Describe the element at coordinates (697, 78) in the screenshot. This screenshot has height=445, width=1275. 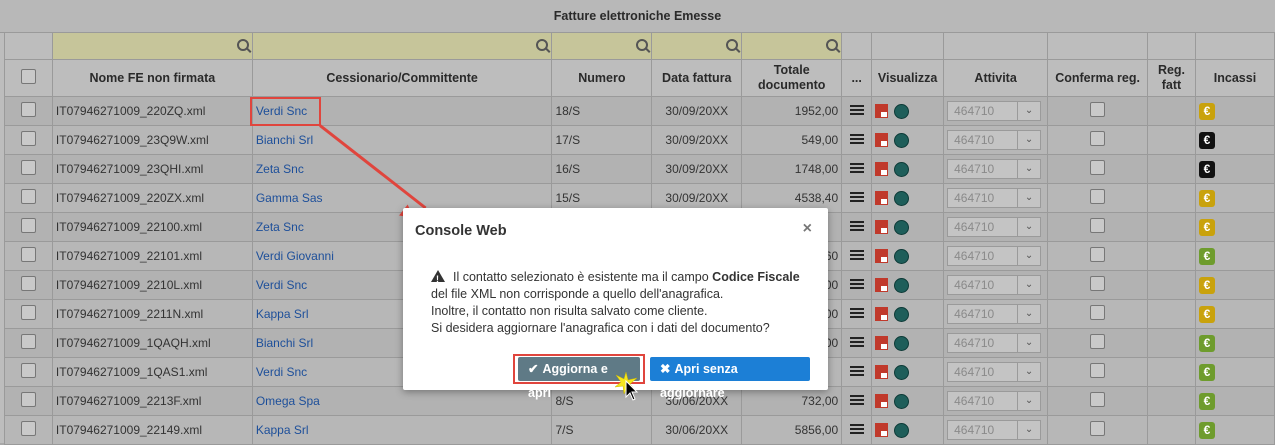
I see `col-data: Data fattura` at that location.